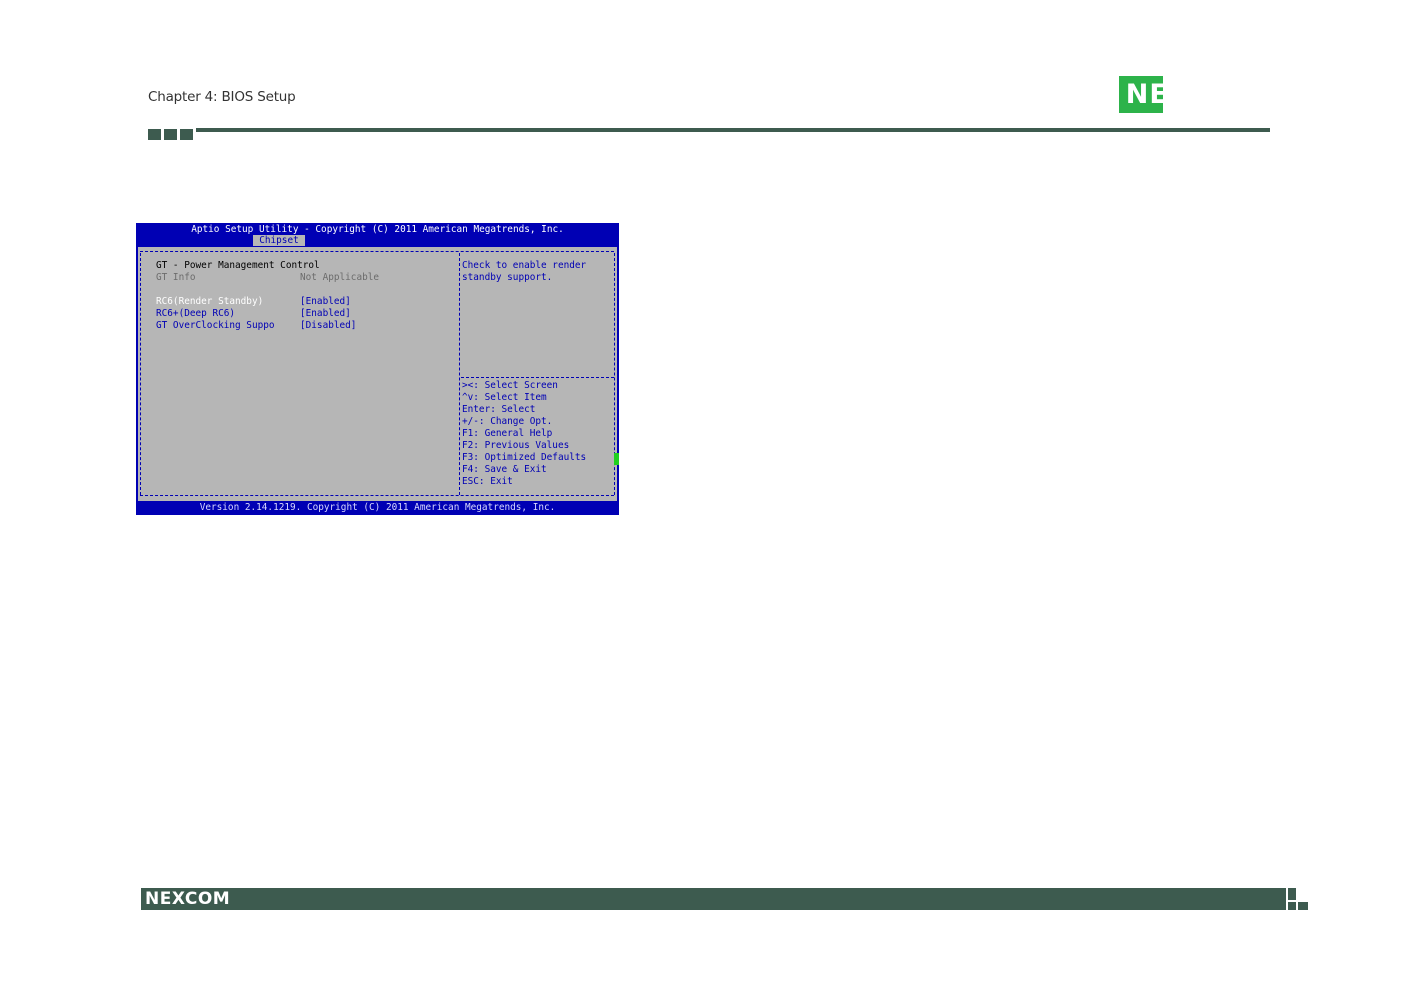 The width and height of the screenshot is (1419, 999). Describe the element at coordinates (516, 445) in the screenshot. I see `key-help-item: F2: Previous Values` at that location.